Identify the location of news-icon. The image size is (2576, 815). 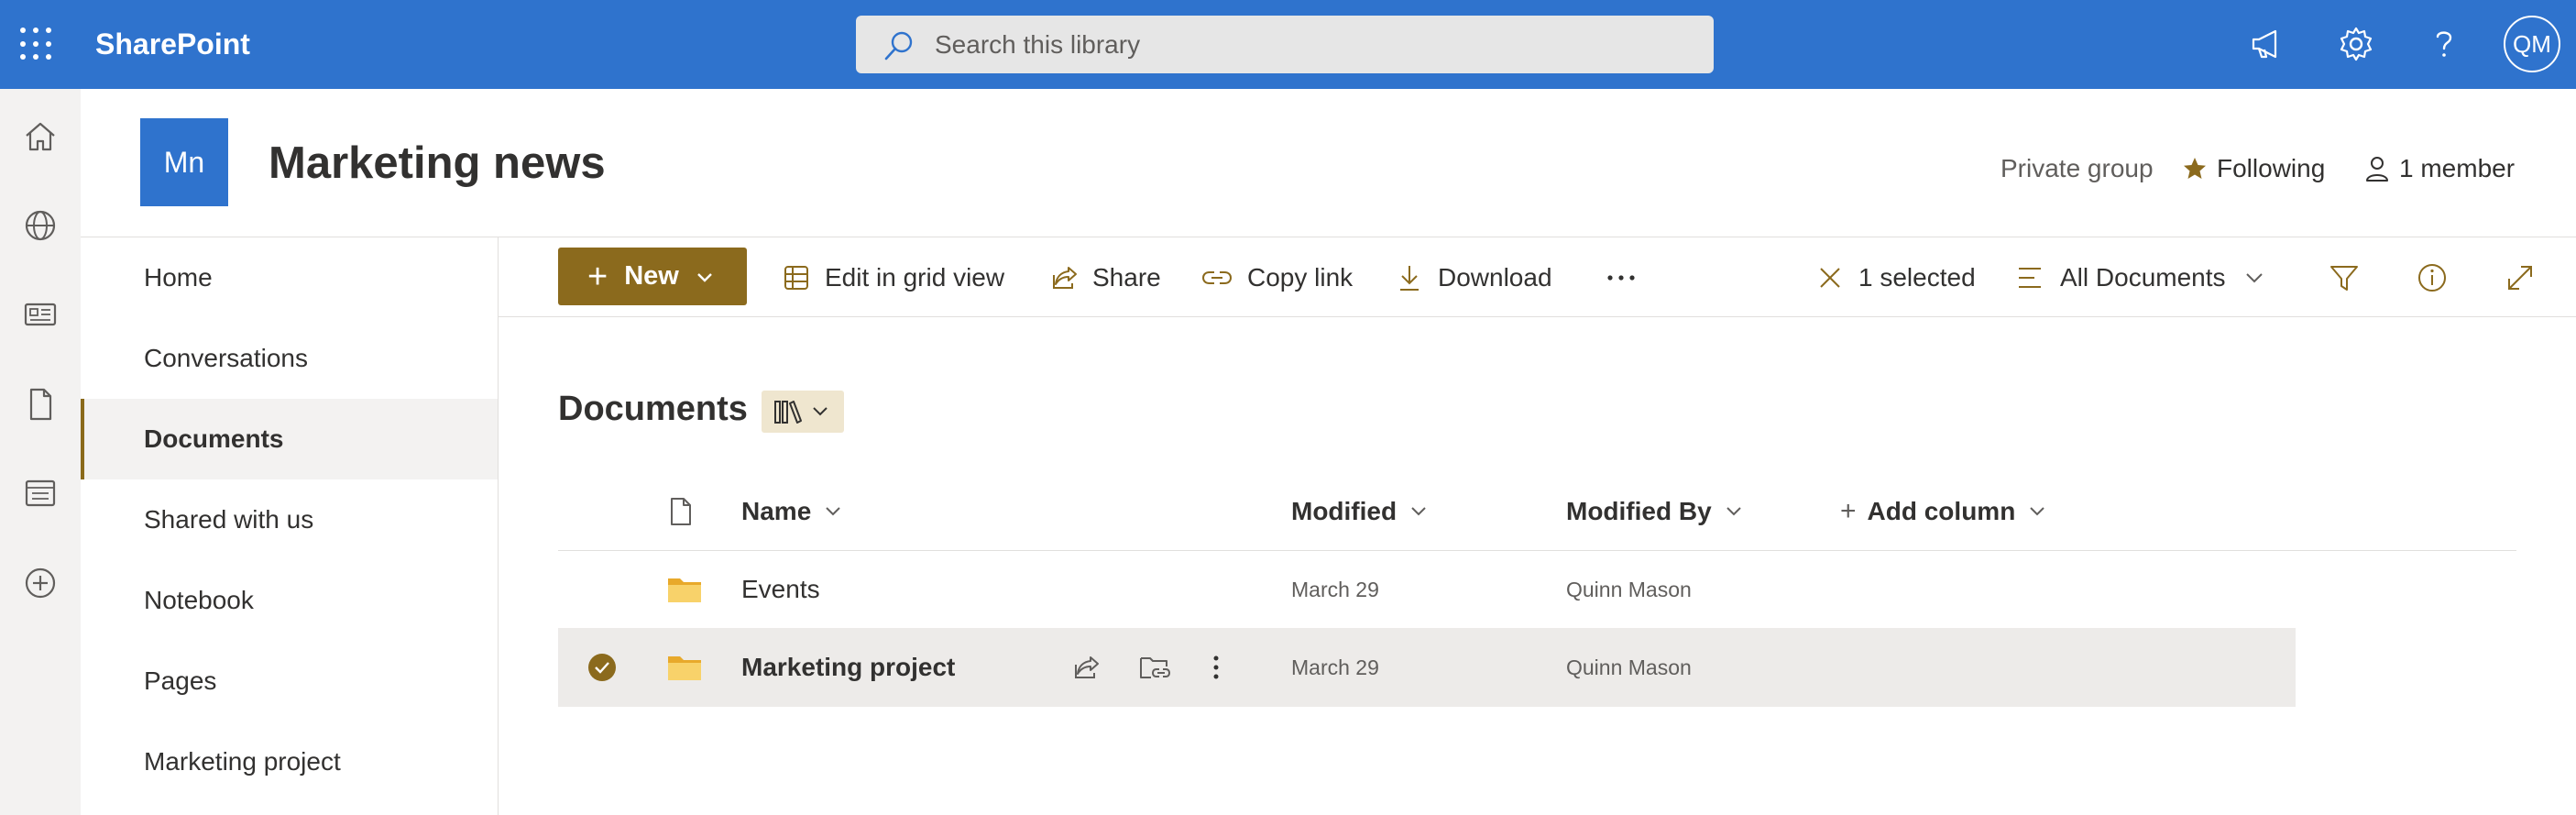
(40, 314).